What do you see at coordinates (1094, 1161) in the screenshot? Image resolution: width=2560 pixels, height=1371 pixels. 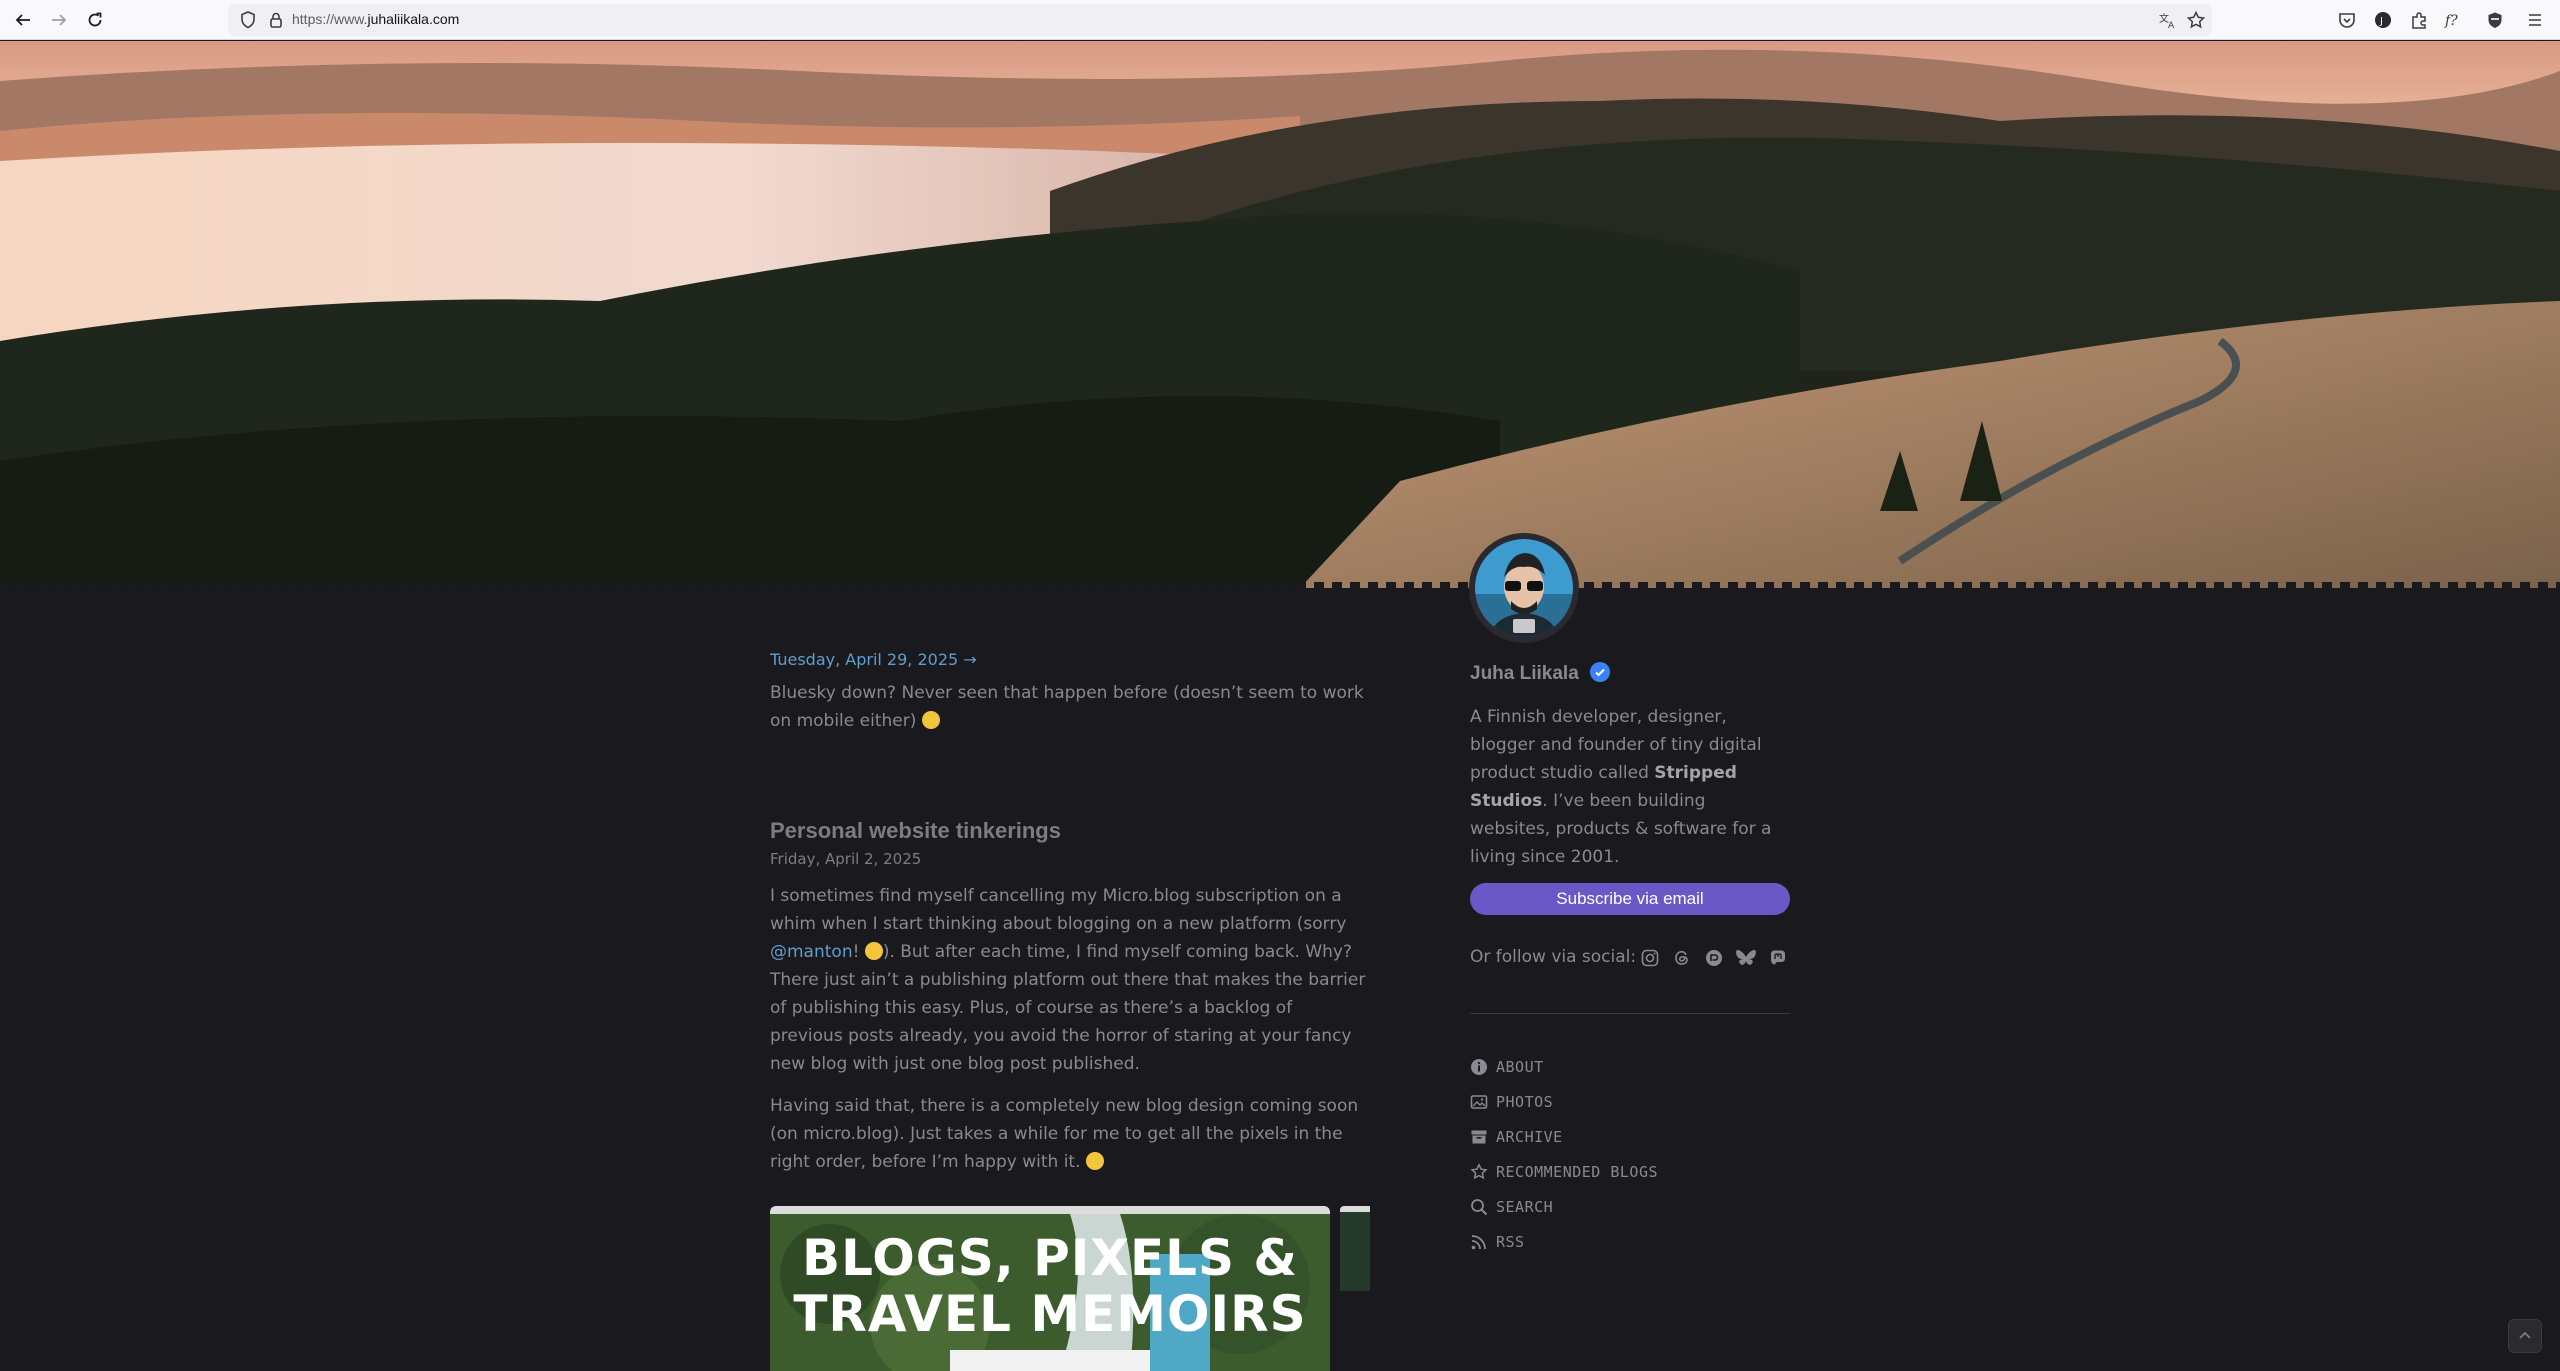 I see `smiling-emoji-icon` at bounding box center [1094, 1161].